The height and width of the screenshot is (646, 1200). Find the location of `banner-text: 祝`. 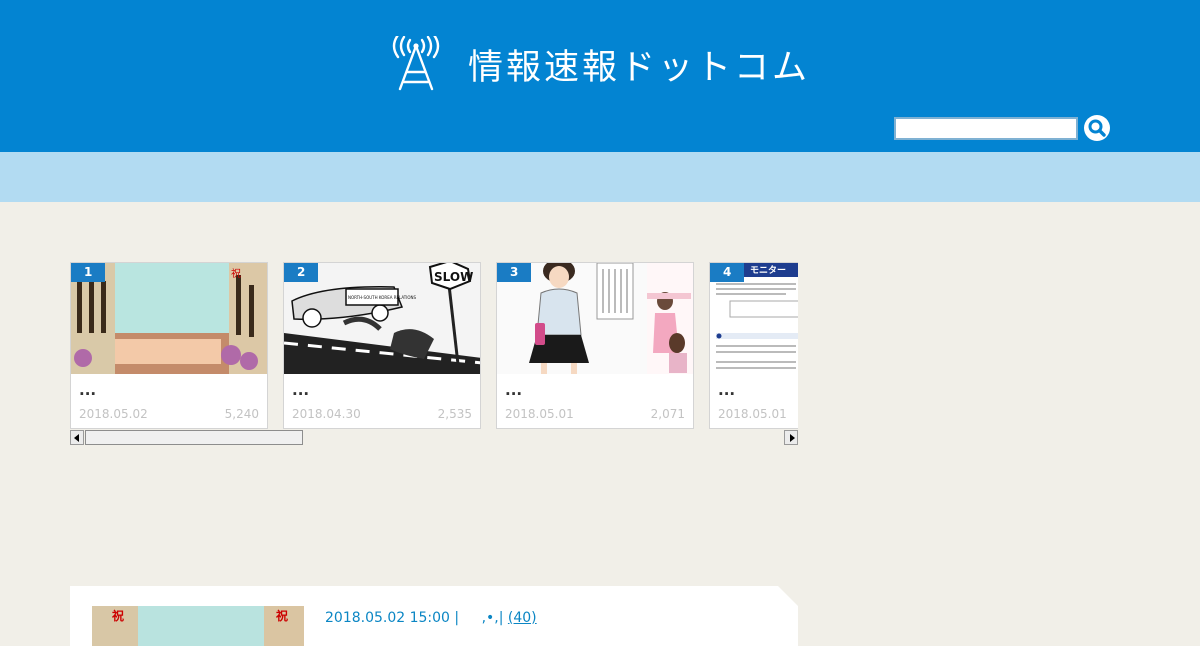

banner-text: 祝 is located at coordinates (236, 273).